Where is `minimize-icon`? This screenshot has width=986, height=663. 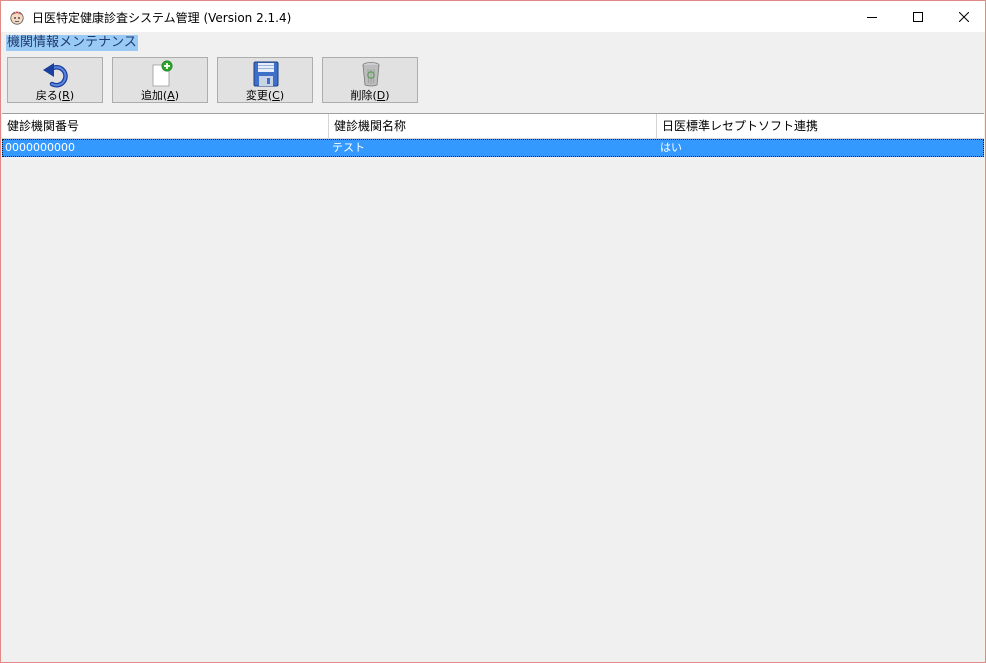
minimize-icon is located at coordinates (872, 17).